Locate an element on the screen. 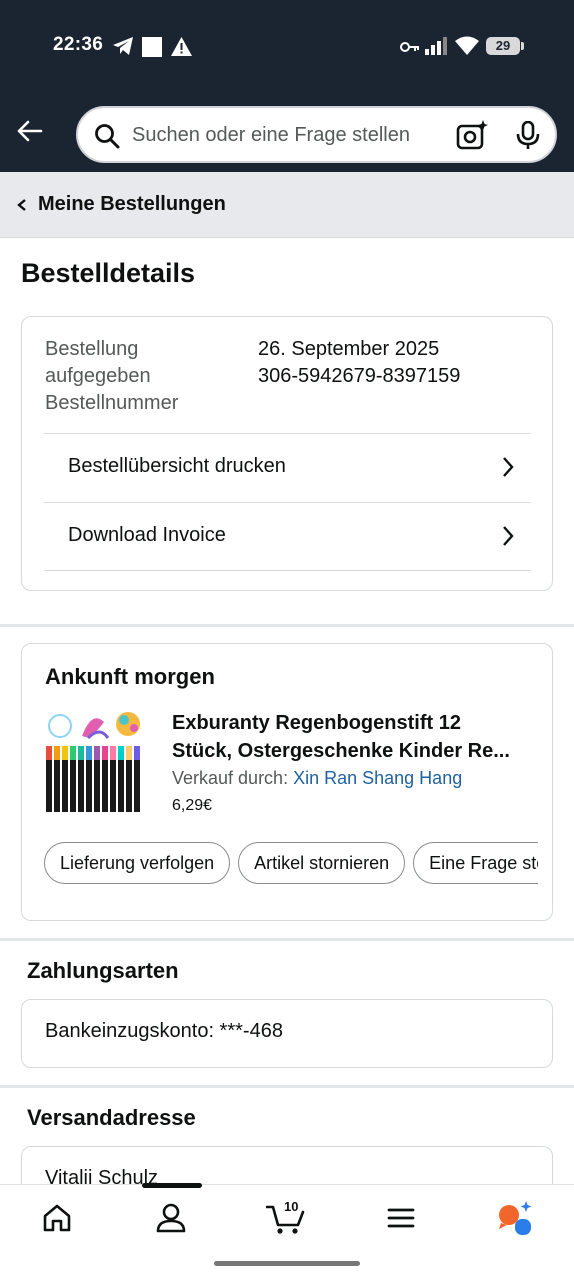 This screenshot has width=574, height=1280. product-title-line-1: Exburanty Regenbogenstift 12 is located at coordinates (316, 723).